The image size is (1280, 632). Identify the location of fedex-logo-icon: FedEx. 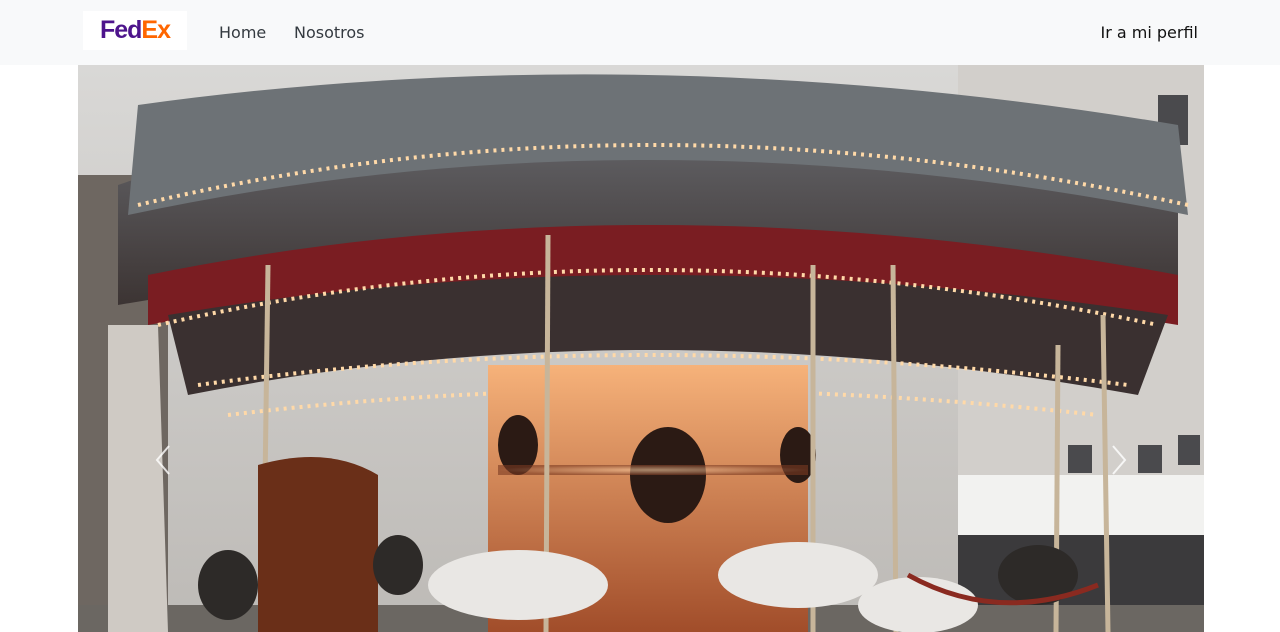
(135, 30).